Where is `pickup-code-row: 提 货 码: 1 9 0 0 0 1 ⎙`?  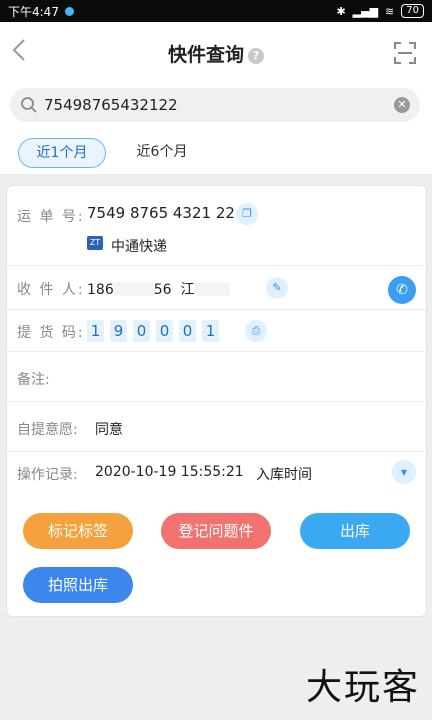
pickup-code-row: 提 货 码: 1 9 0 0 0 1 ⎙ is located at coordinates (216, 331).